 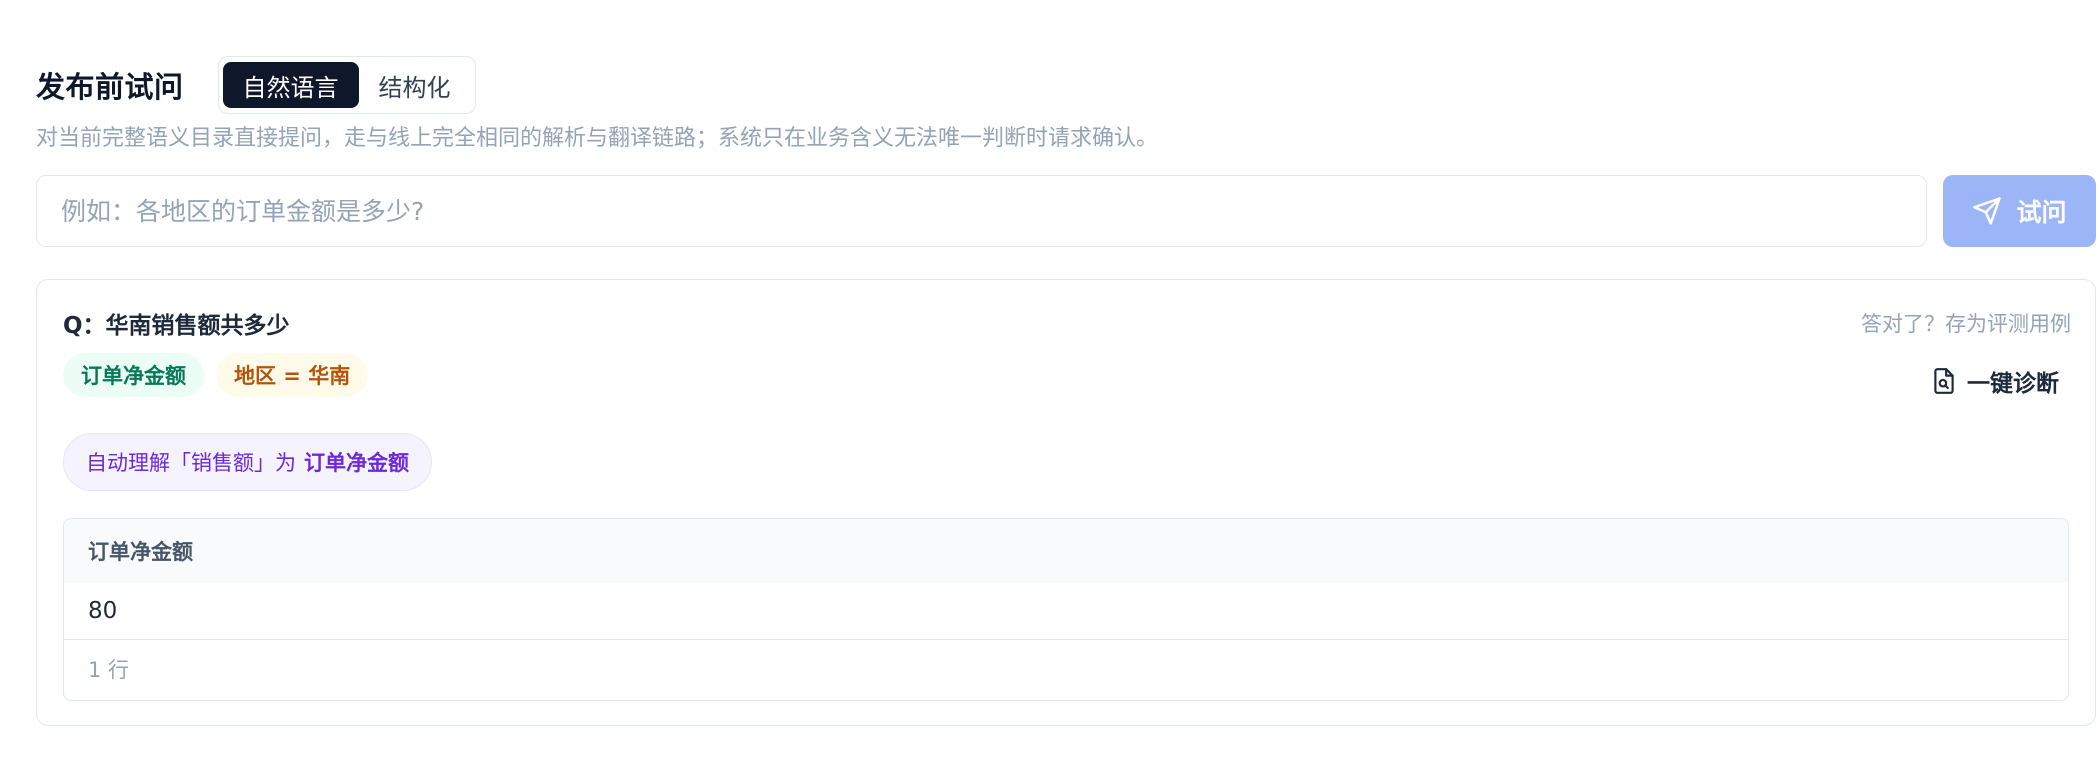 What do you see at coordinates (981, 211) in the screenshot?
I see `question-input` at bounding box center [981, 211].